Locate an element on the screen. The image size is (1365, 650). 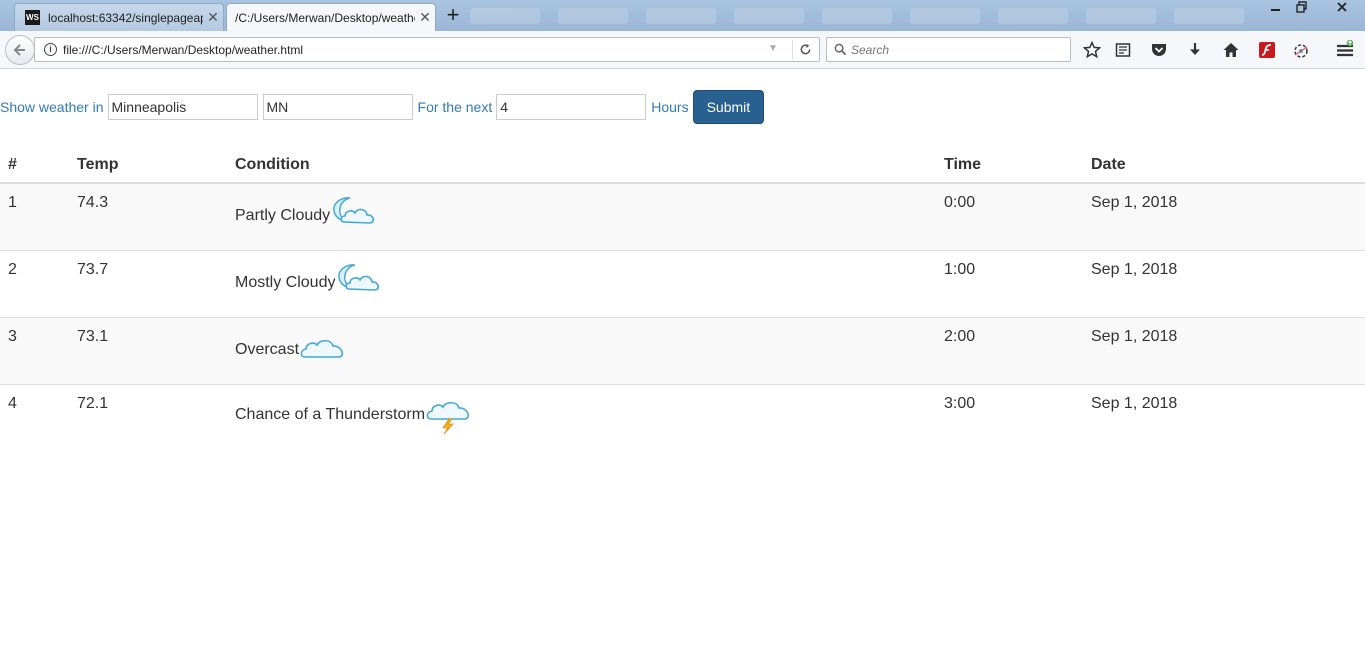
show-weather-label: Show weather in is located at coordinates (52, 107).